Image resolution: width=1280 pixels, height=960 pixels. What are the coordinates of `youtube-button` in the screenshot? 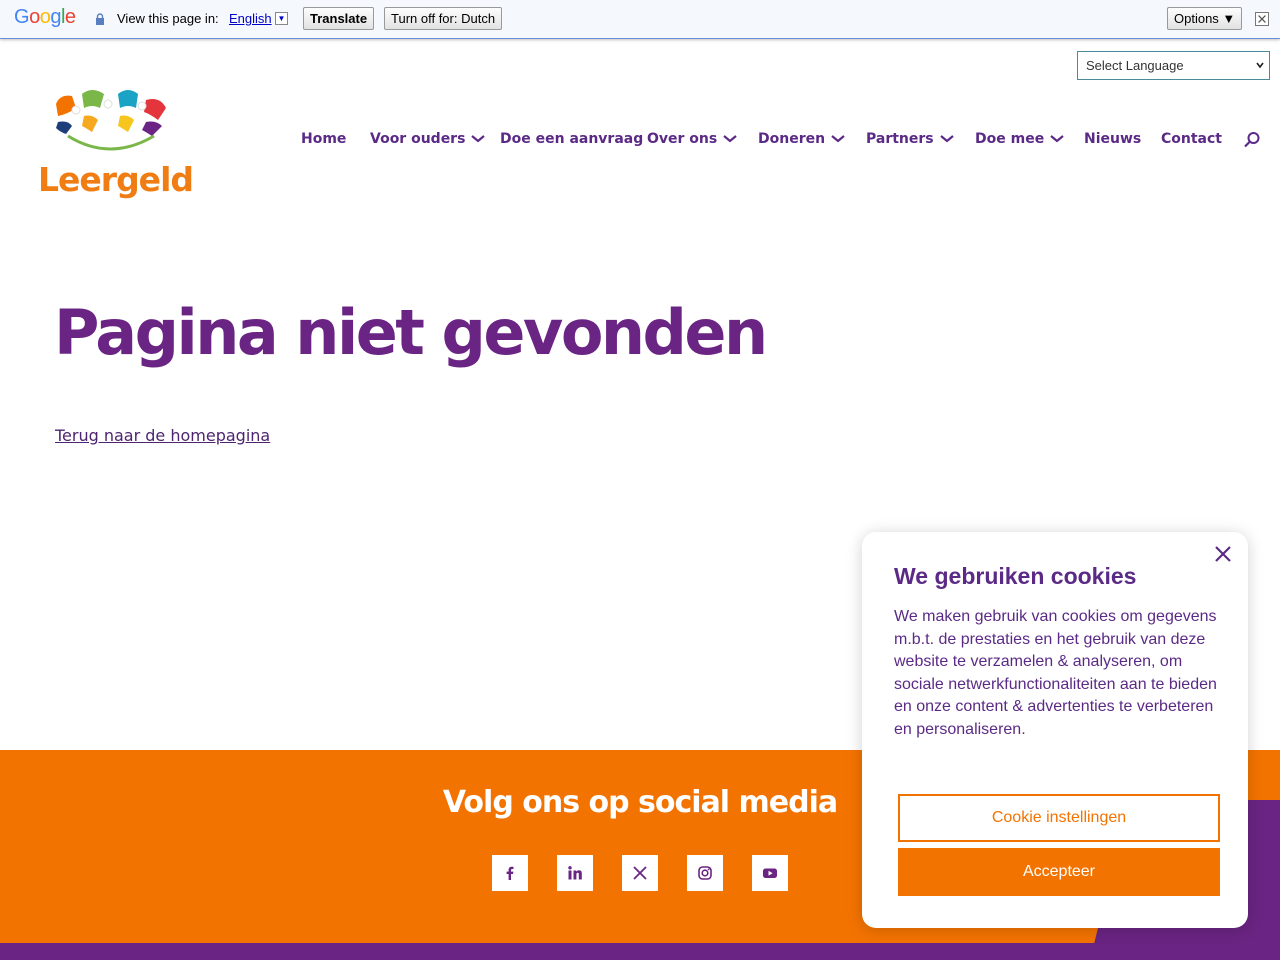 It's located at (770, 873).